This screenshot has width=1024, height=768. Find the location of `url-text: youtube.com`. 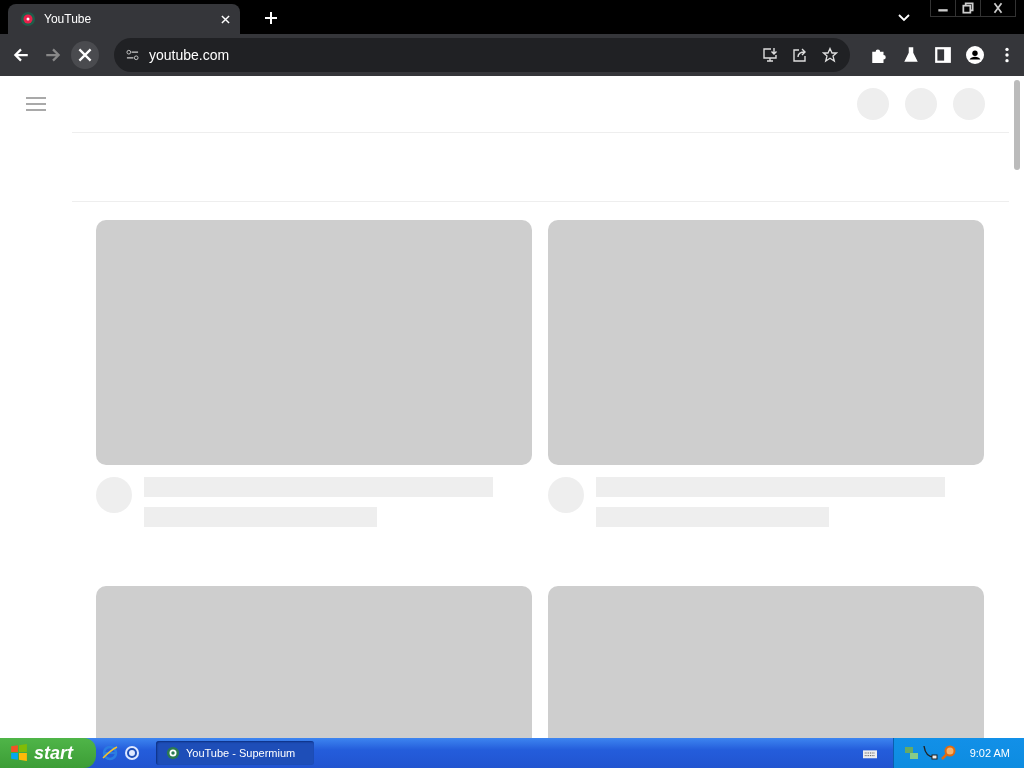

url-text: youtube.com is located at coordinates (189, 55).